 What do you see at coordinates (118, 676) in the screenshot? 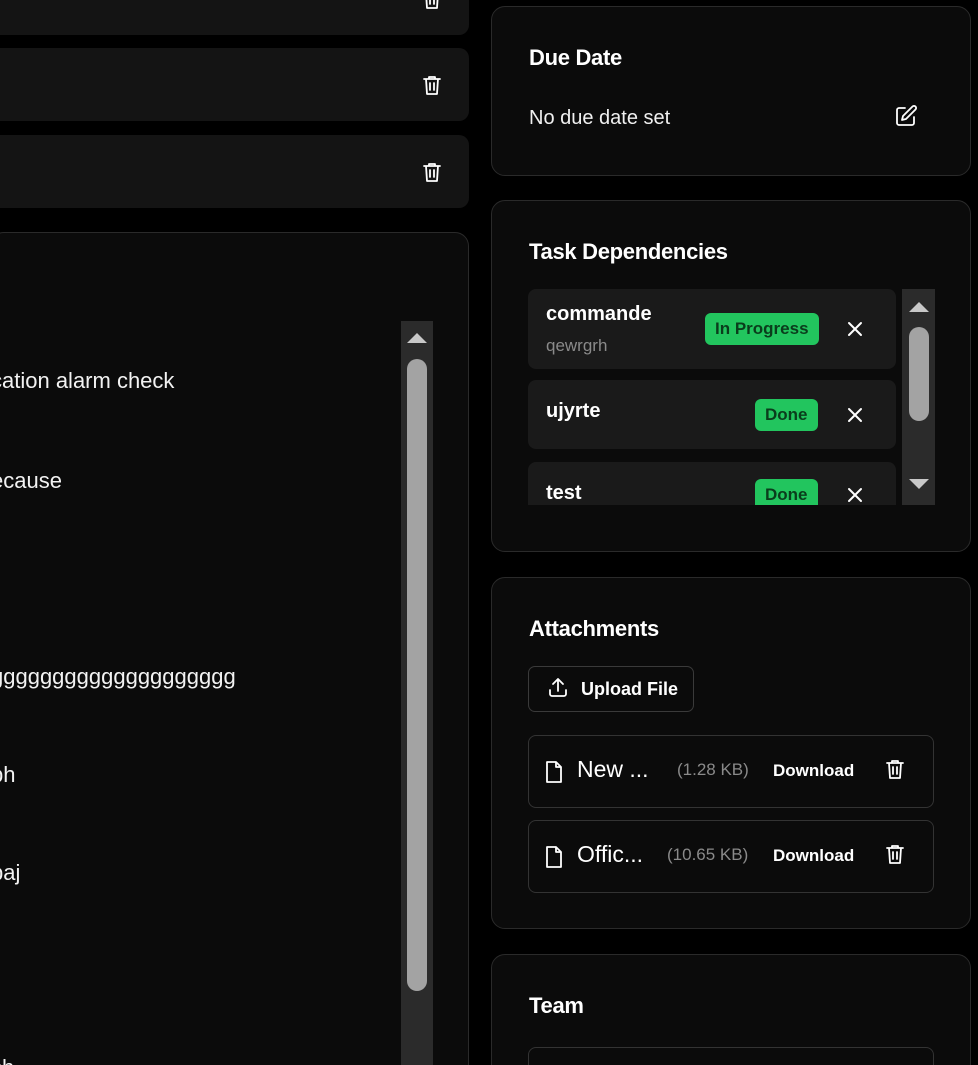
I see `comment-text: gggggggggggggggggggg` at bounding box center [118, 676].